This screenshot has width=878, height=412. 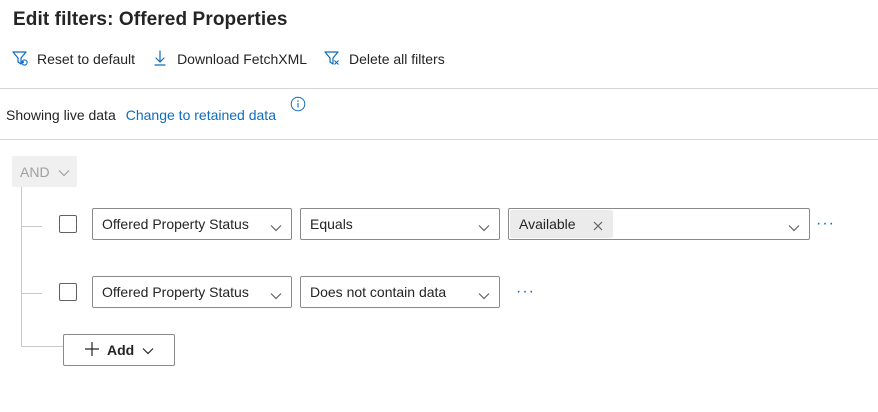 I want to click on reset-to-default-button: Reset to default, so click(x=73, y=59).